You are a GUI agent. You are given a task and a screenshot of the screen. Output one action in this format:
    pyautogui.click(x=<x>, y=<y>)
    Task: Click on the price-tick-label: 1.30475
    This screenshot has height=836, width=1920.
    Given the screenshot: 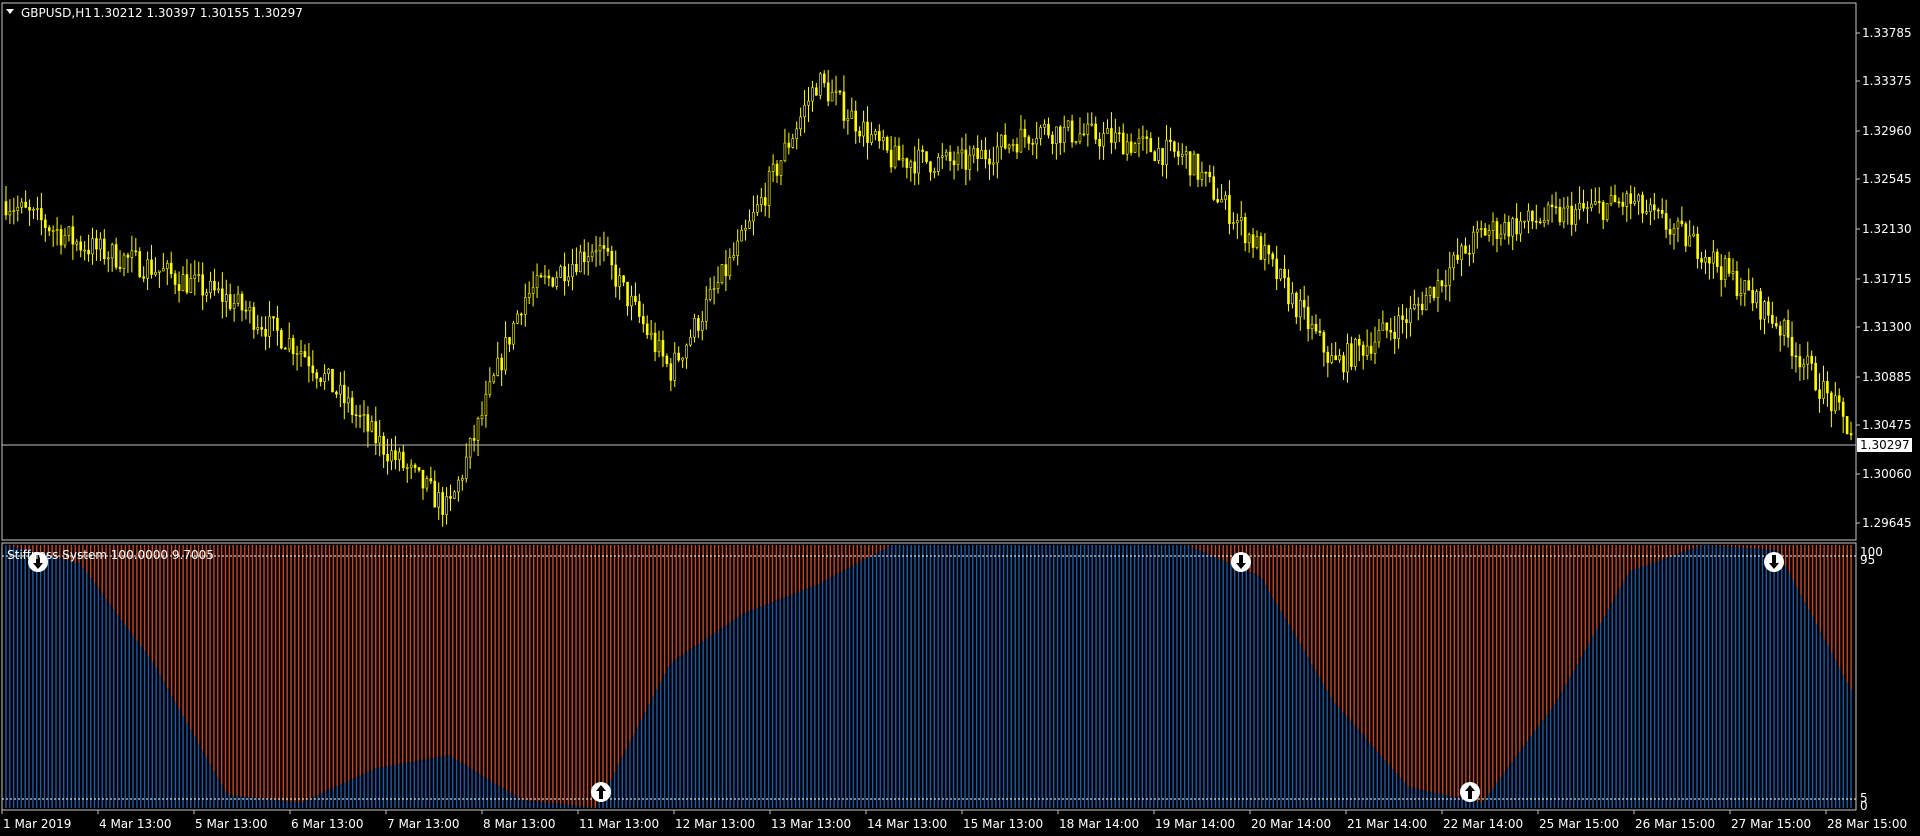 What is the action you would take?
    pyautogui.click(x=1887, y=425)
    